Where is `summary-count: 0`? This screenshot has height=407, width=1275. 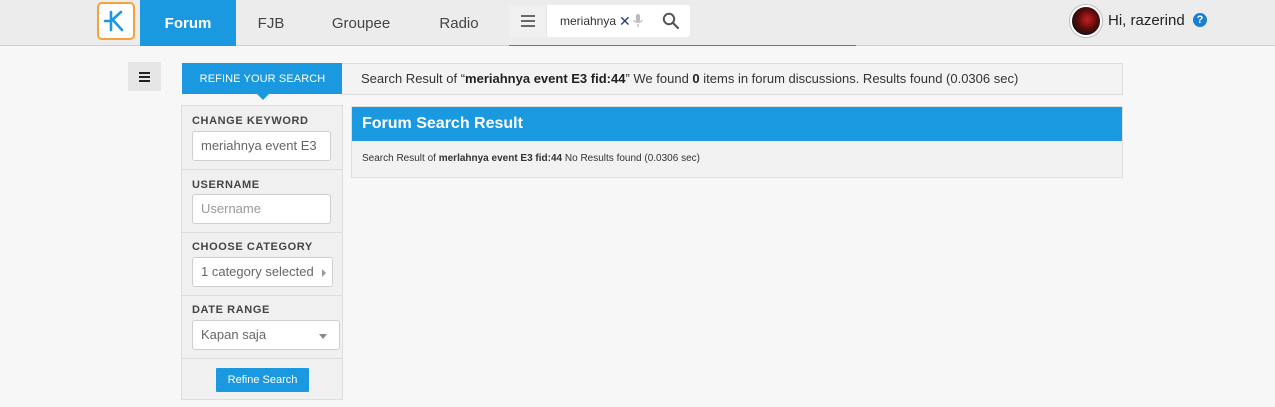 summary-count: 0 is located at coordinates (696, 78).